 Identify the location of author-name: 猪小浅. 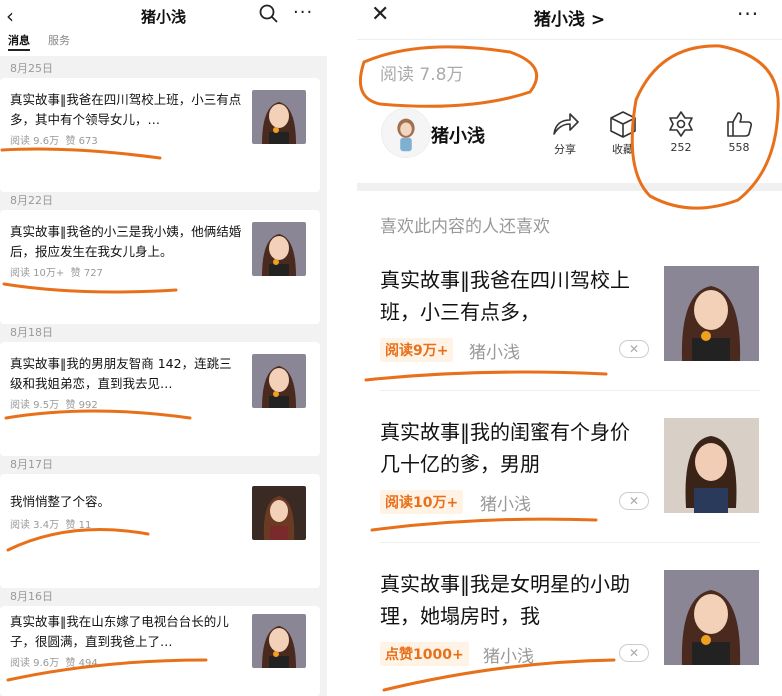
(458, 135).